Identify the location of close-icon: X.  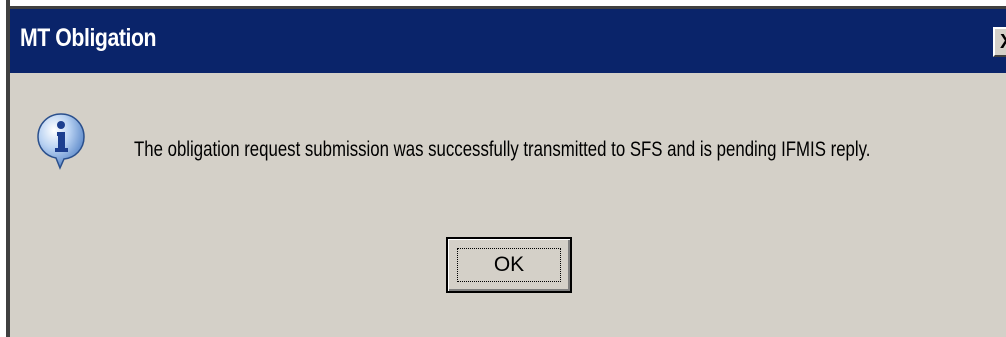
(1003, 42).